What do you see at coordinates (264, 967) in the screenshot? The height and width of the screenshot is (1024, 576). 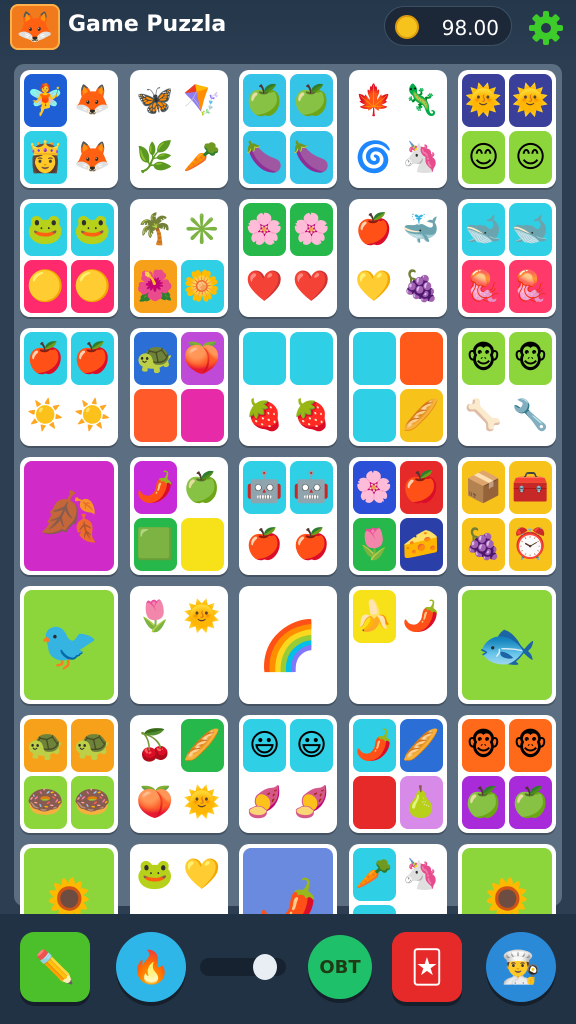 I see `slider-knob` at bounding box center [264, 967].